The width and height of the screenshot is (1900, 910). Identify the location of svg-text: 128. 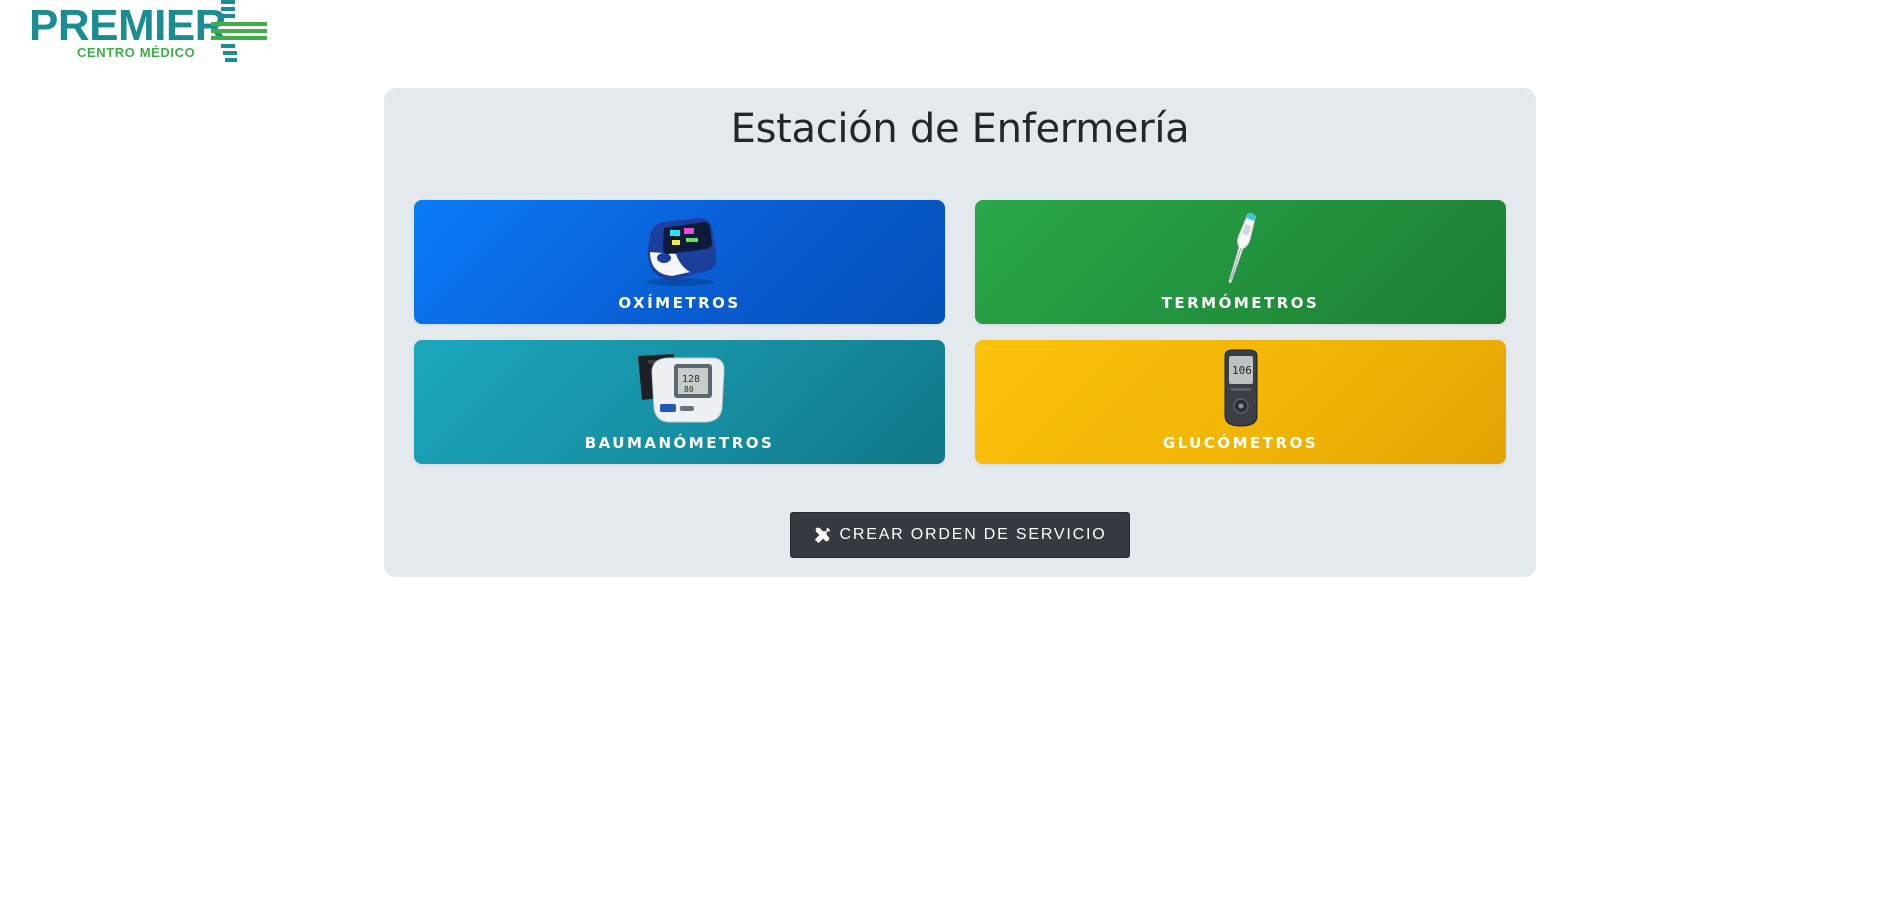
(691, 379).